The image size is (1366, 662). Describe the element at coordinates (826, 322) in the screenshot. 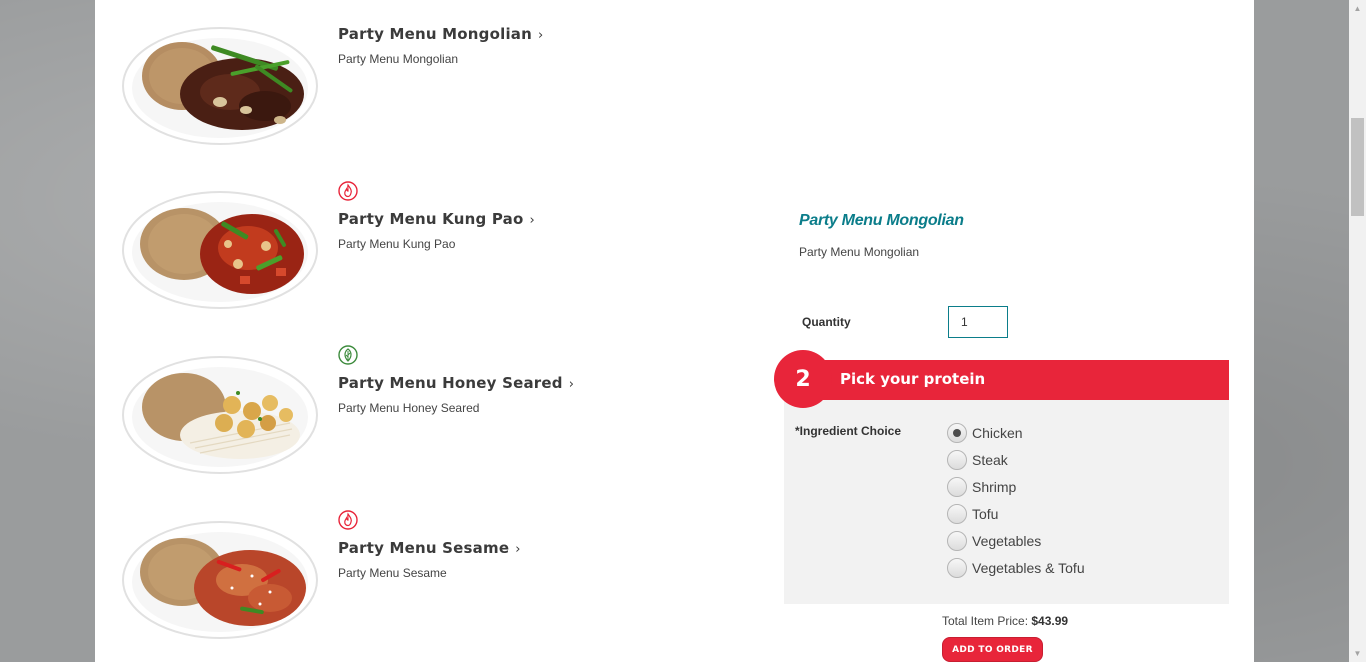

I see `quantity-label: Quantity` at that location.